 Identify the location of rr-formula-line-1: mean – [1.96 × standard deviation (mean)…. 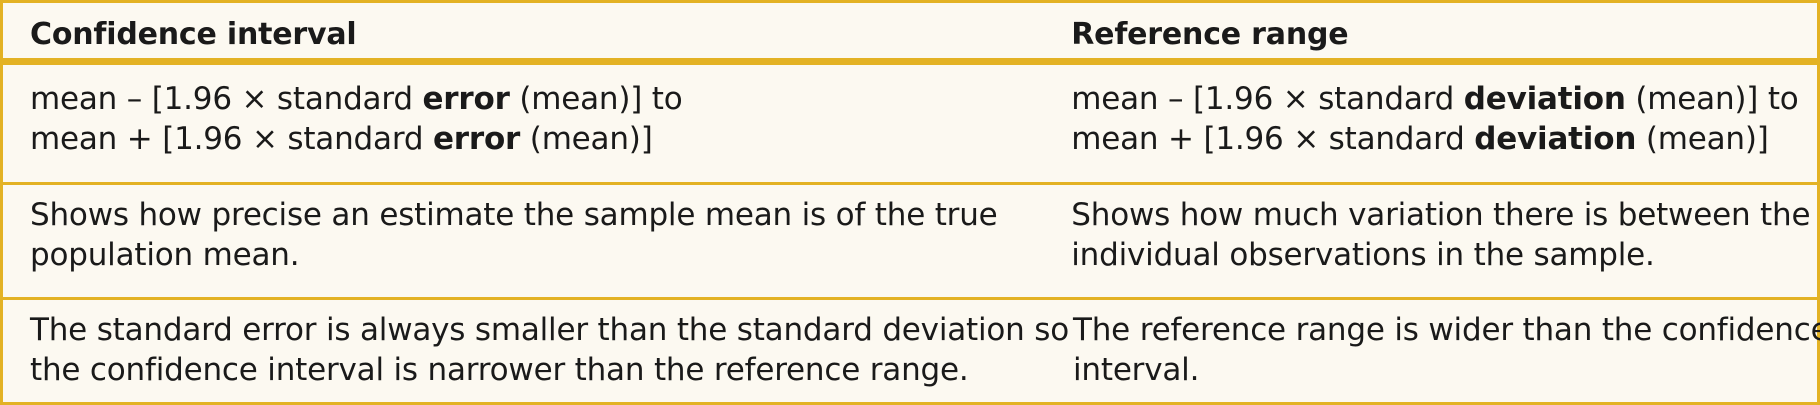
(1444, 99).